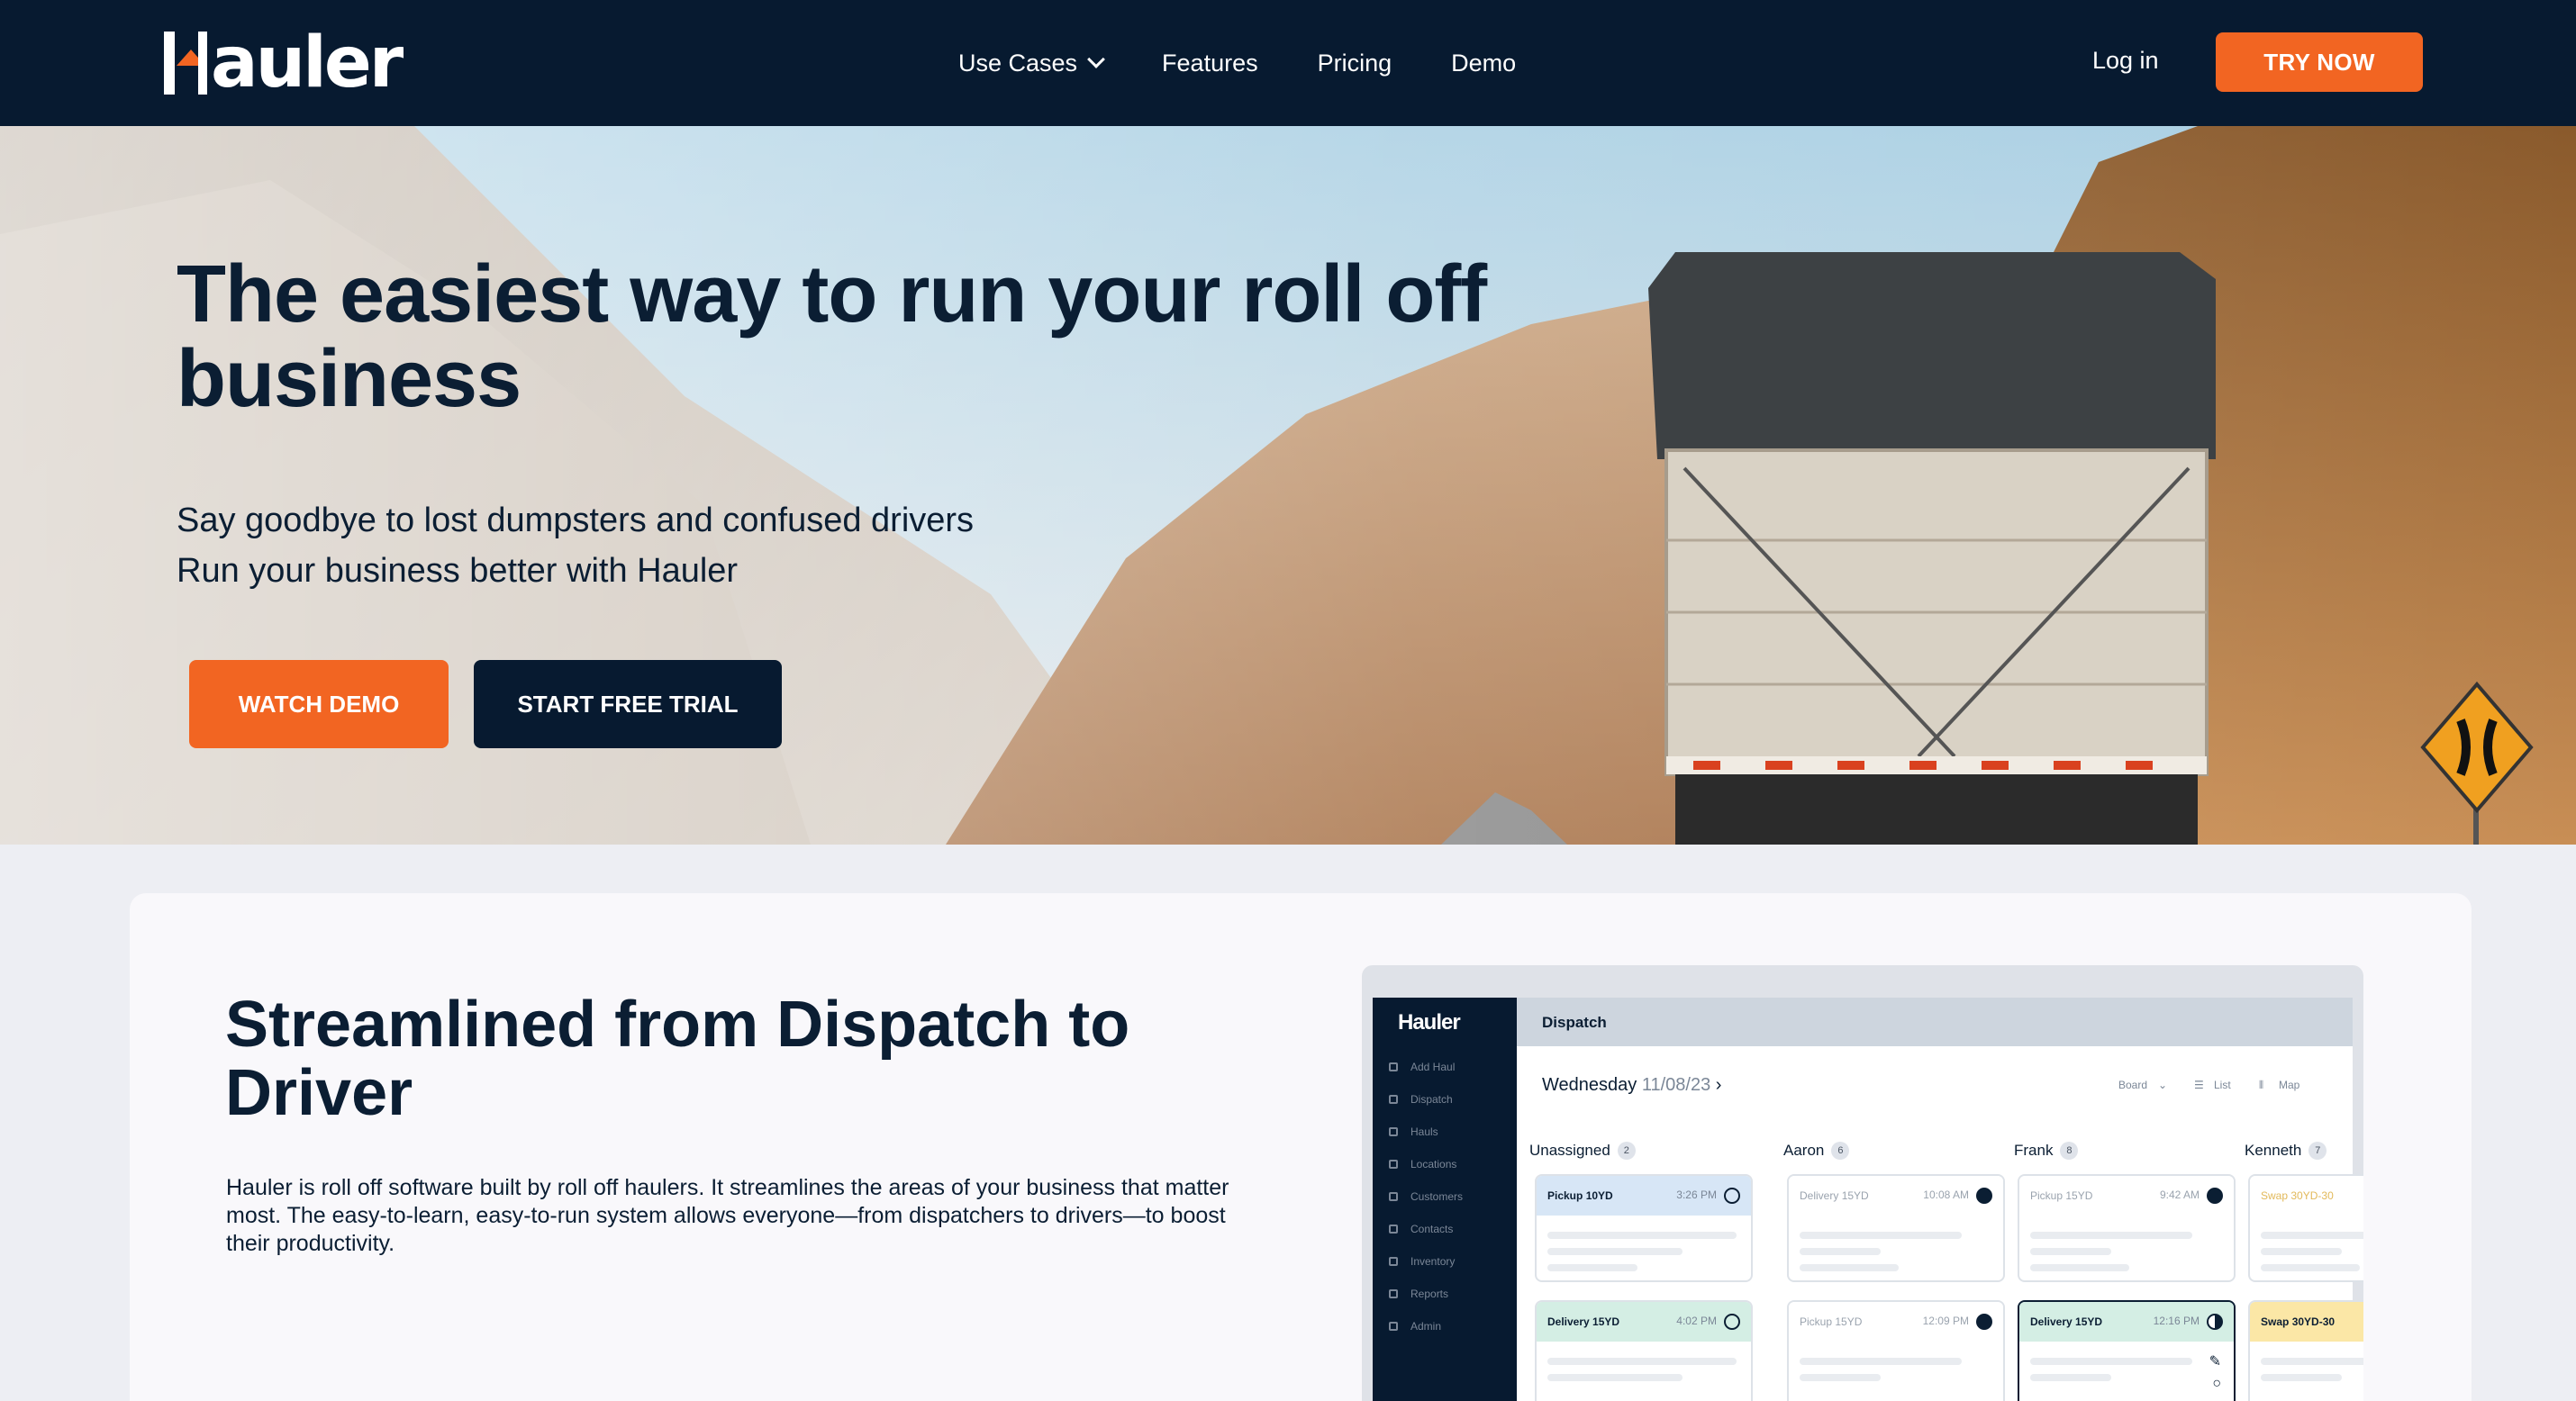 The width and height of the screenshot is (2576, 1401). Describe the element at coordinates (1437, 1196) in the screenshot. I see `sidebar-item-label: Customers` at that location.